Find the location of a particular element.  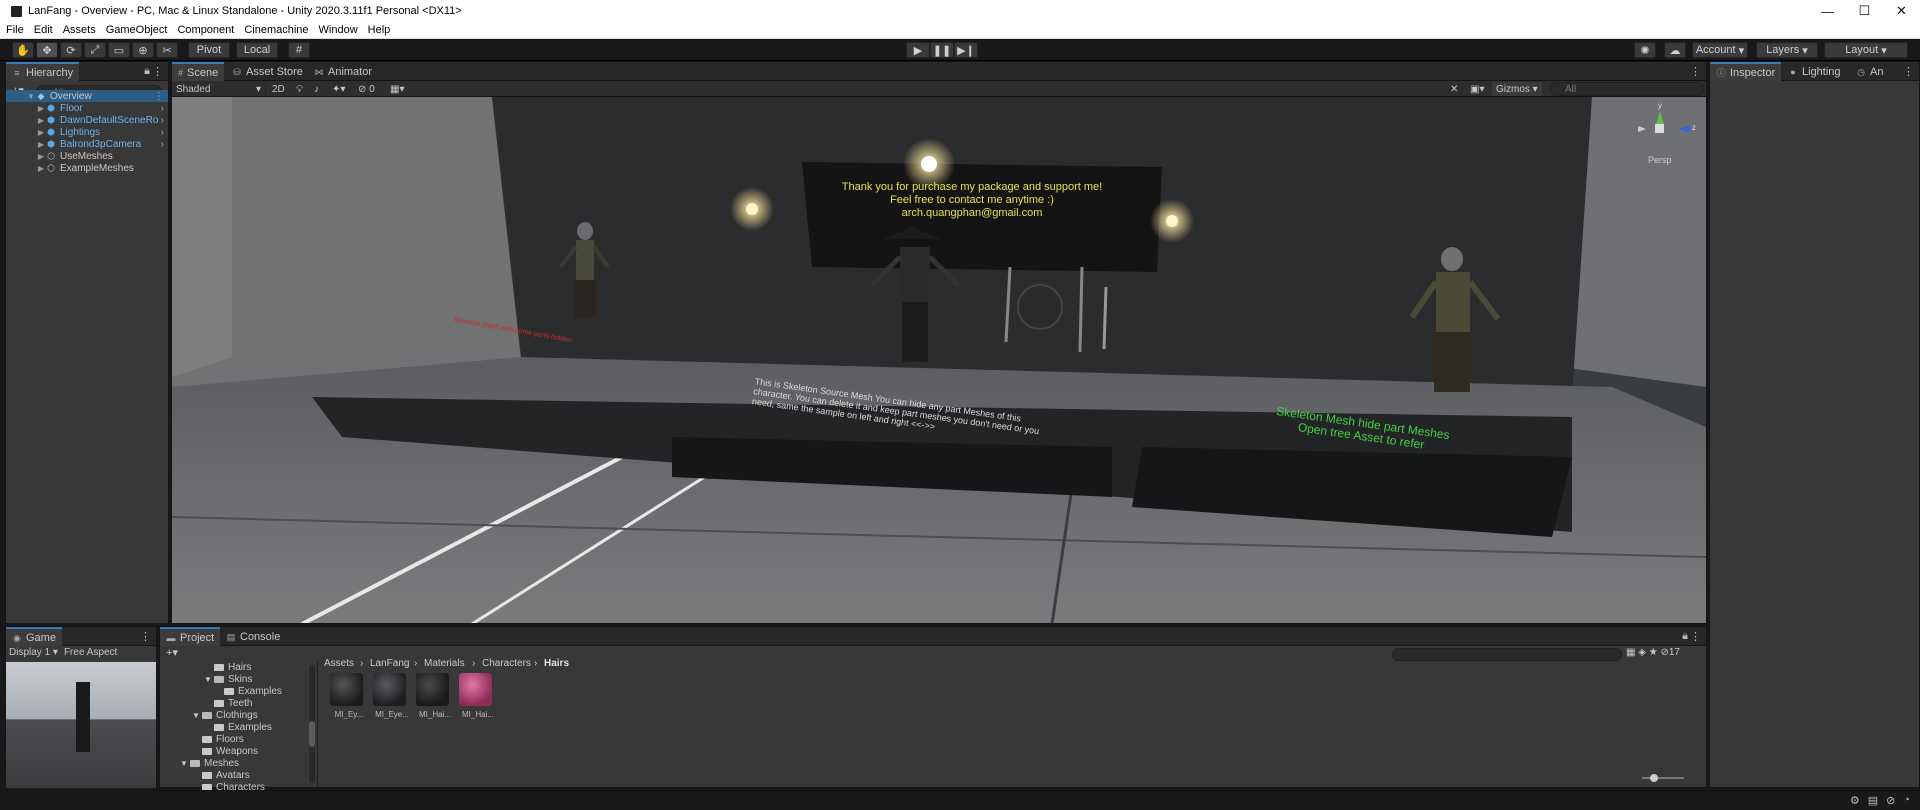

breadcrumb-assets: Assets is located at coordinates (339, 663).